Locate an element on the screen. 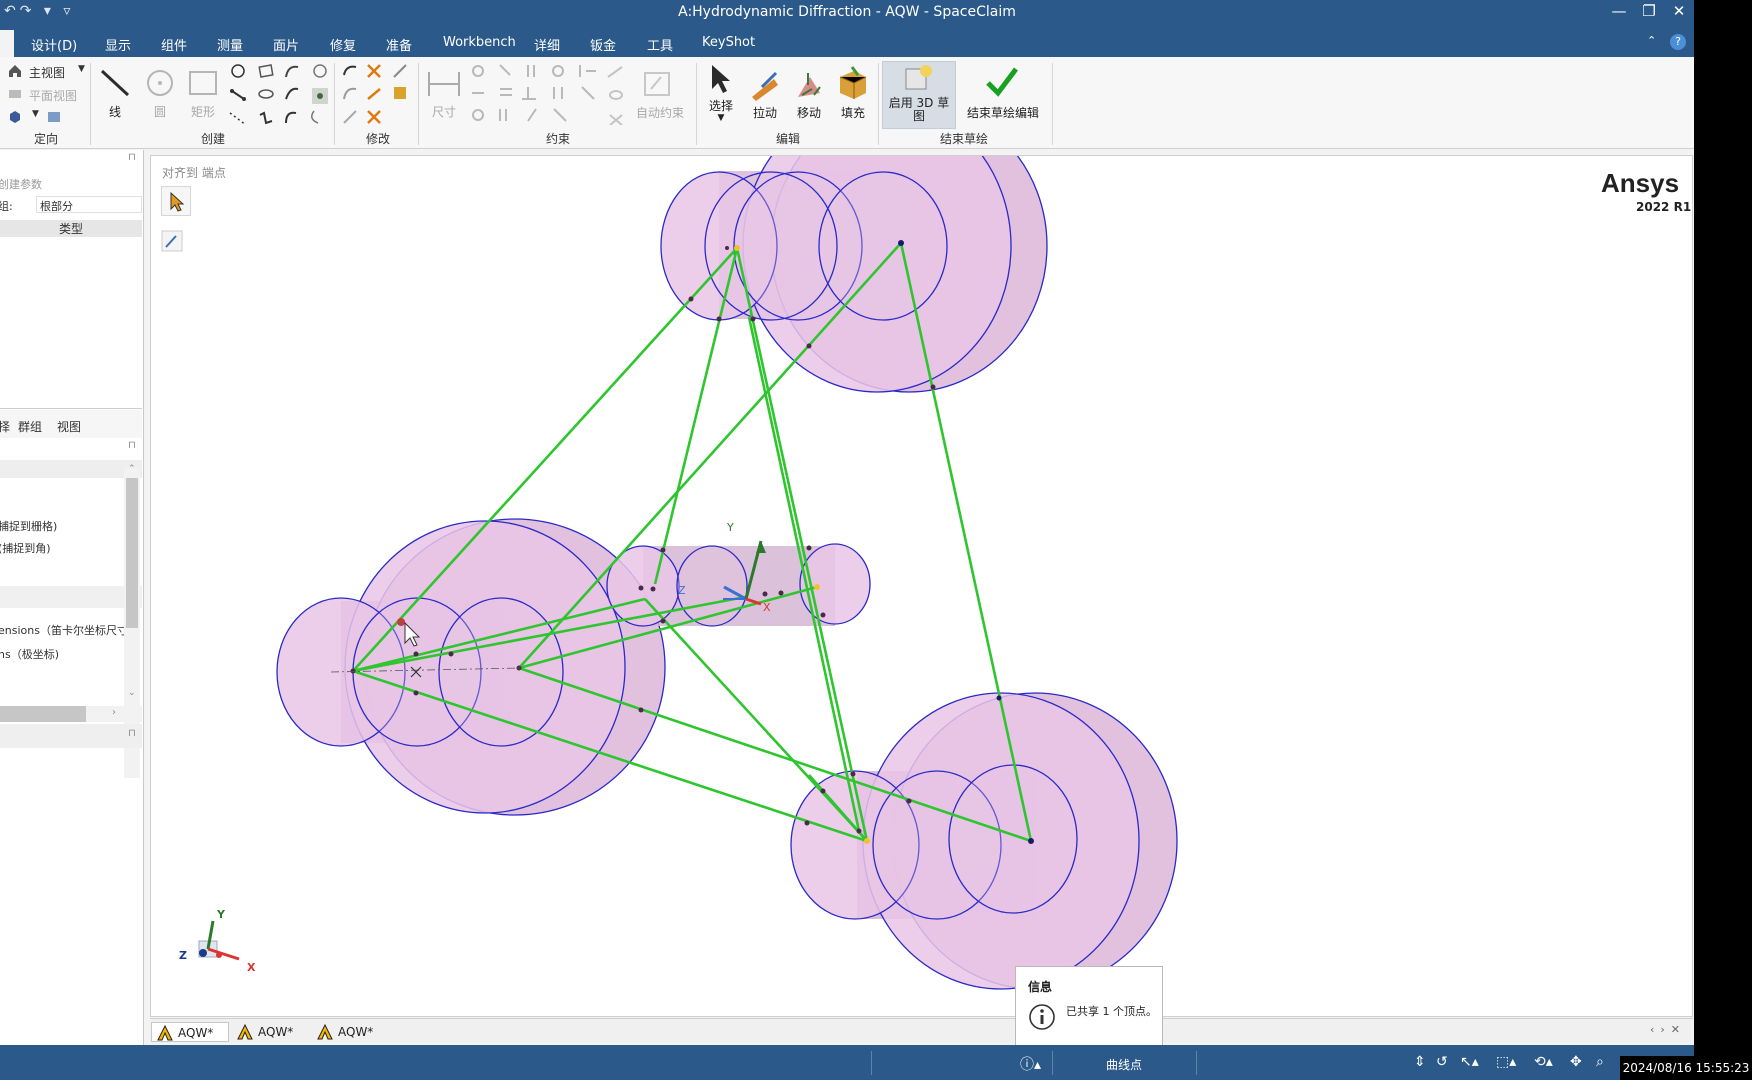  tab-views: 视图 is located at coordinates (69, 426).